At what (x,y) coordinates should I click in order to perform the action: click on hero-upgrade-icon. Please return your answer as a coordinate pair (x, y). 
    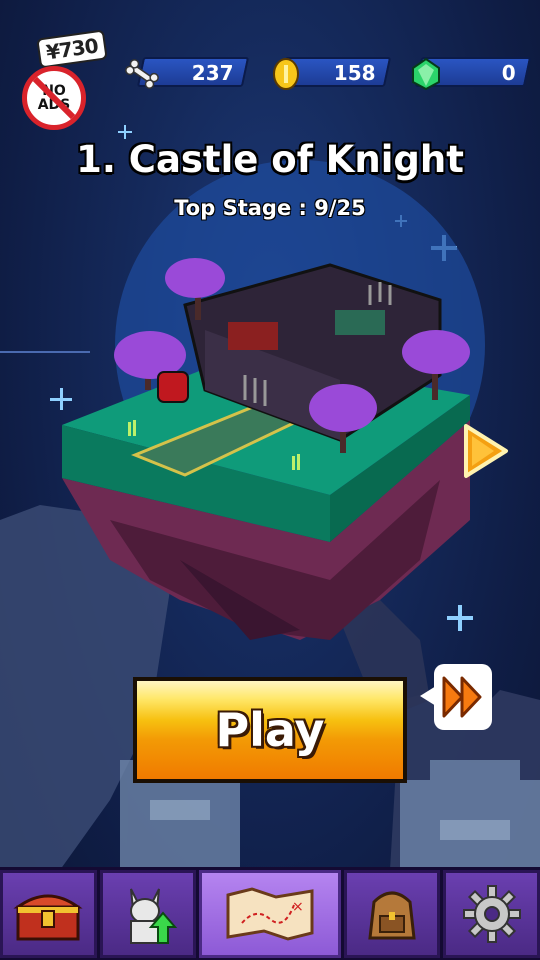
    Looking at the image, I should click on (153, 916).